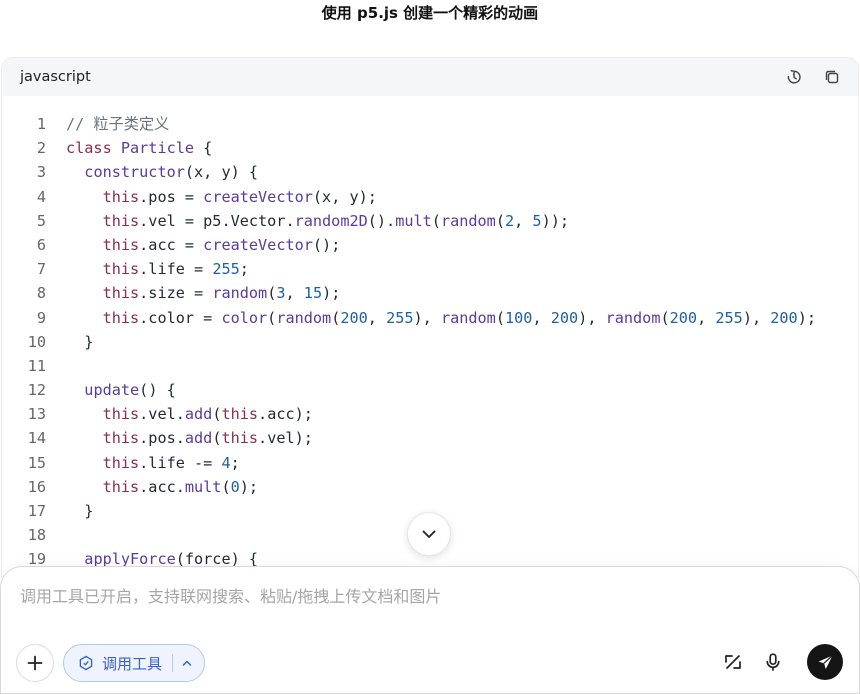 Image resolution: width=860 pixels, height=694 pixels. What do you see at coordinates (244, 269) in the screenshot?
I see `code-token: ;` at bounding box center [244, 269].